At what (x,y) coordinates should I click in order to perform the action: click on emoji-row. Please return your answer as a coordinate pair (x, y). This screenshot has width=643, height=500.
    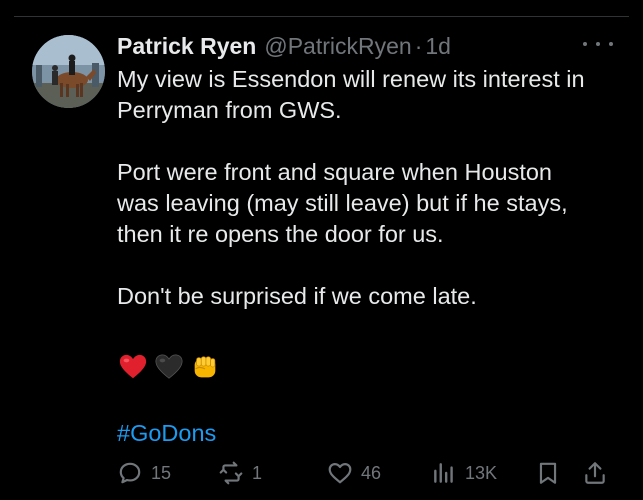
    Looking at the image, I should click on (169, 367).